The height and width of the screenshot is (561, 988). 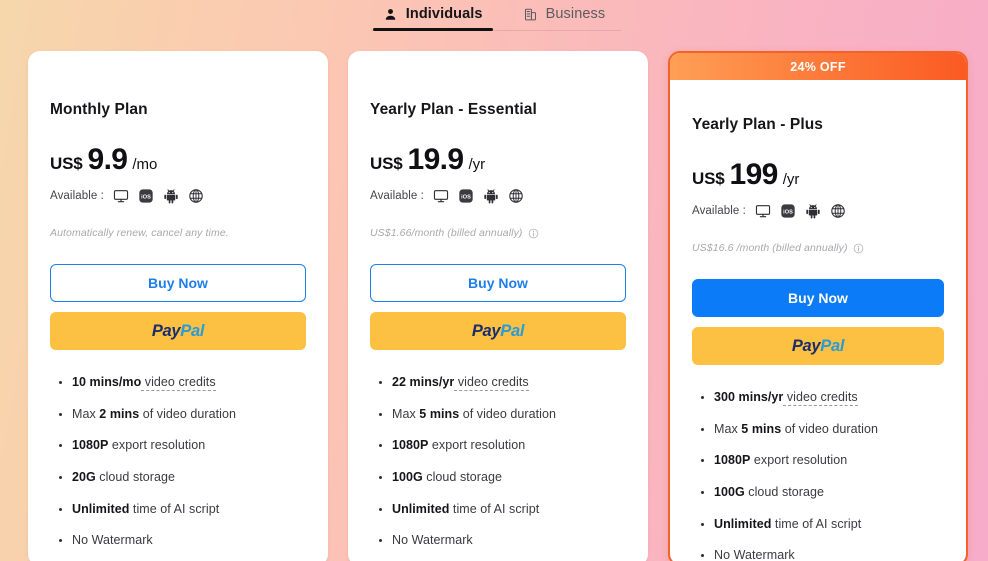 What do you see at coordinates (84, 476) in the screenshot?
I see `feature-highlight: 20G` at bounding box center [84, 476].